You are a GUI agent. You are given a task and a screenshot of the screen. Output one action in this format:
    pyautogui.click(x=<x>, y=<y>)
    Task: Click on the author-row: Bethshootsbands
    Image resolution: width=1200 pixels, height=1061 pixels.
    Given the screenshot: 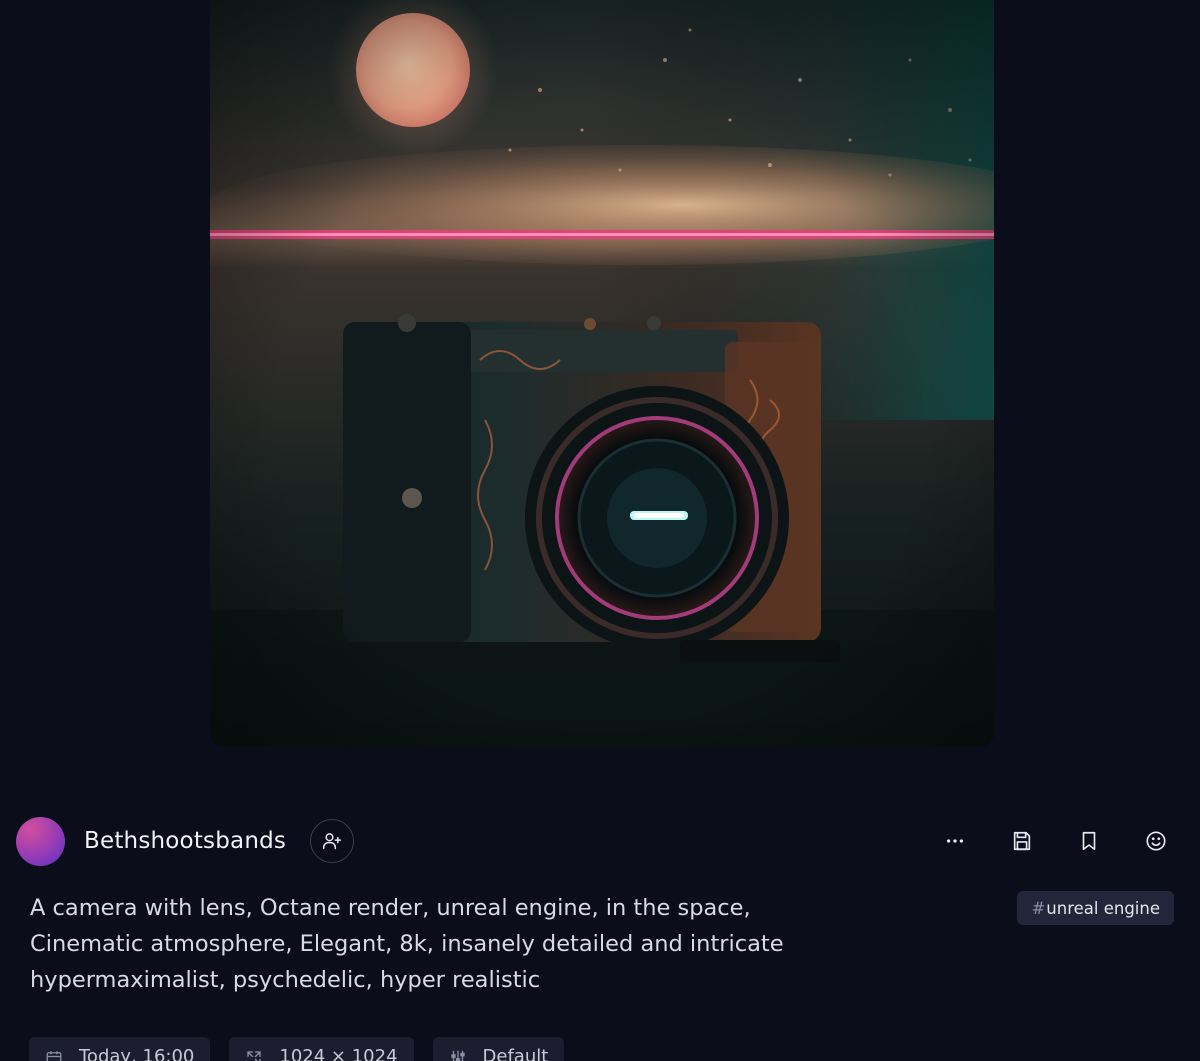 What is the action you would take?
    pyautogui.click(x=595, y=841)
    